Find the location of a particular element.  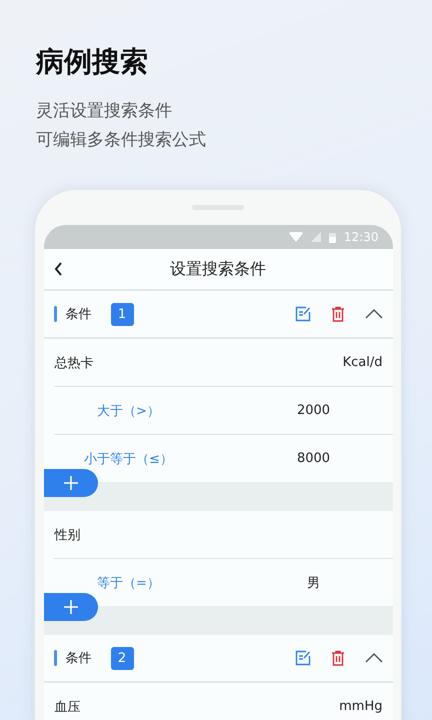

subtitle-line: 可编辑多条件搜索公式 is located at coordinates (121, 140).